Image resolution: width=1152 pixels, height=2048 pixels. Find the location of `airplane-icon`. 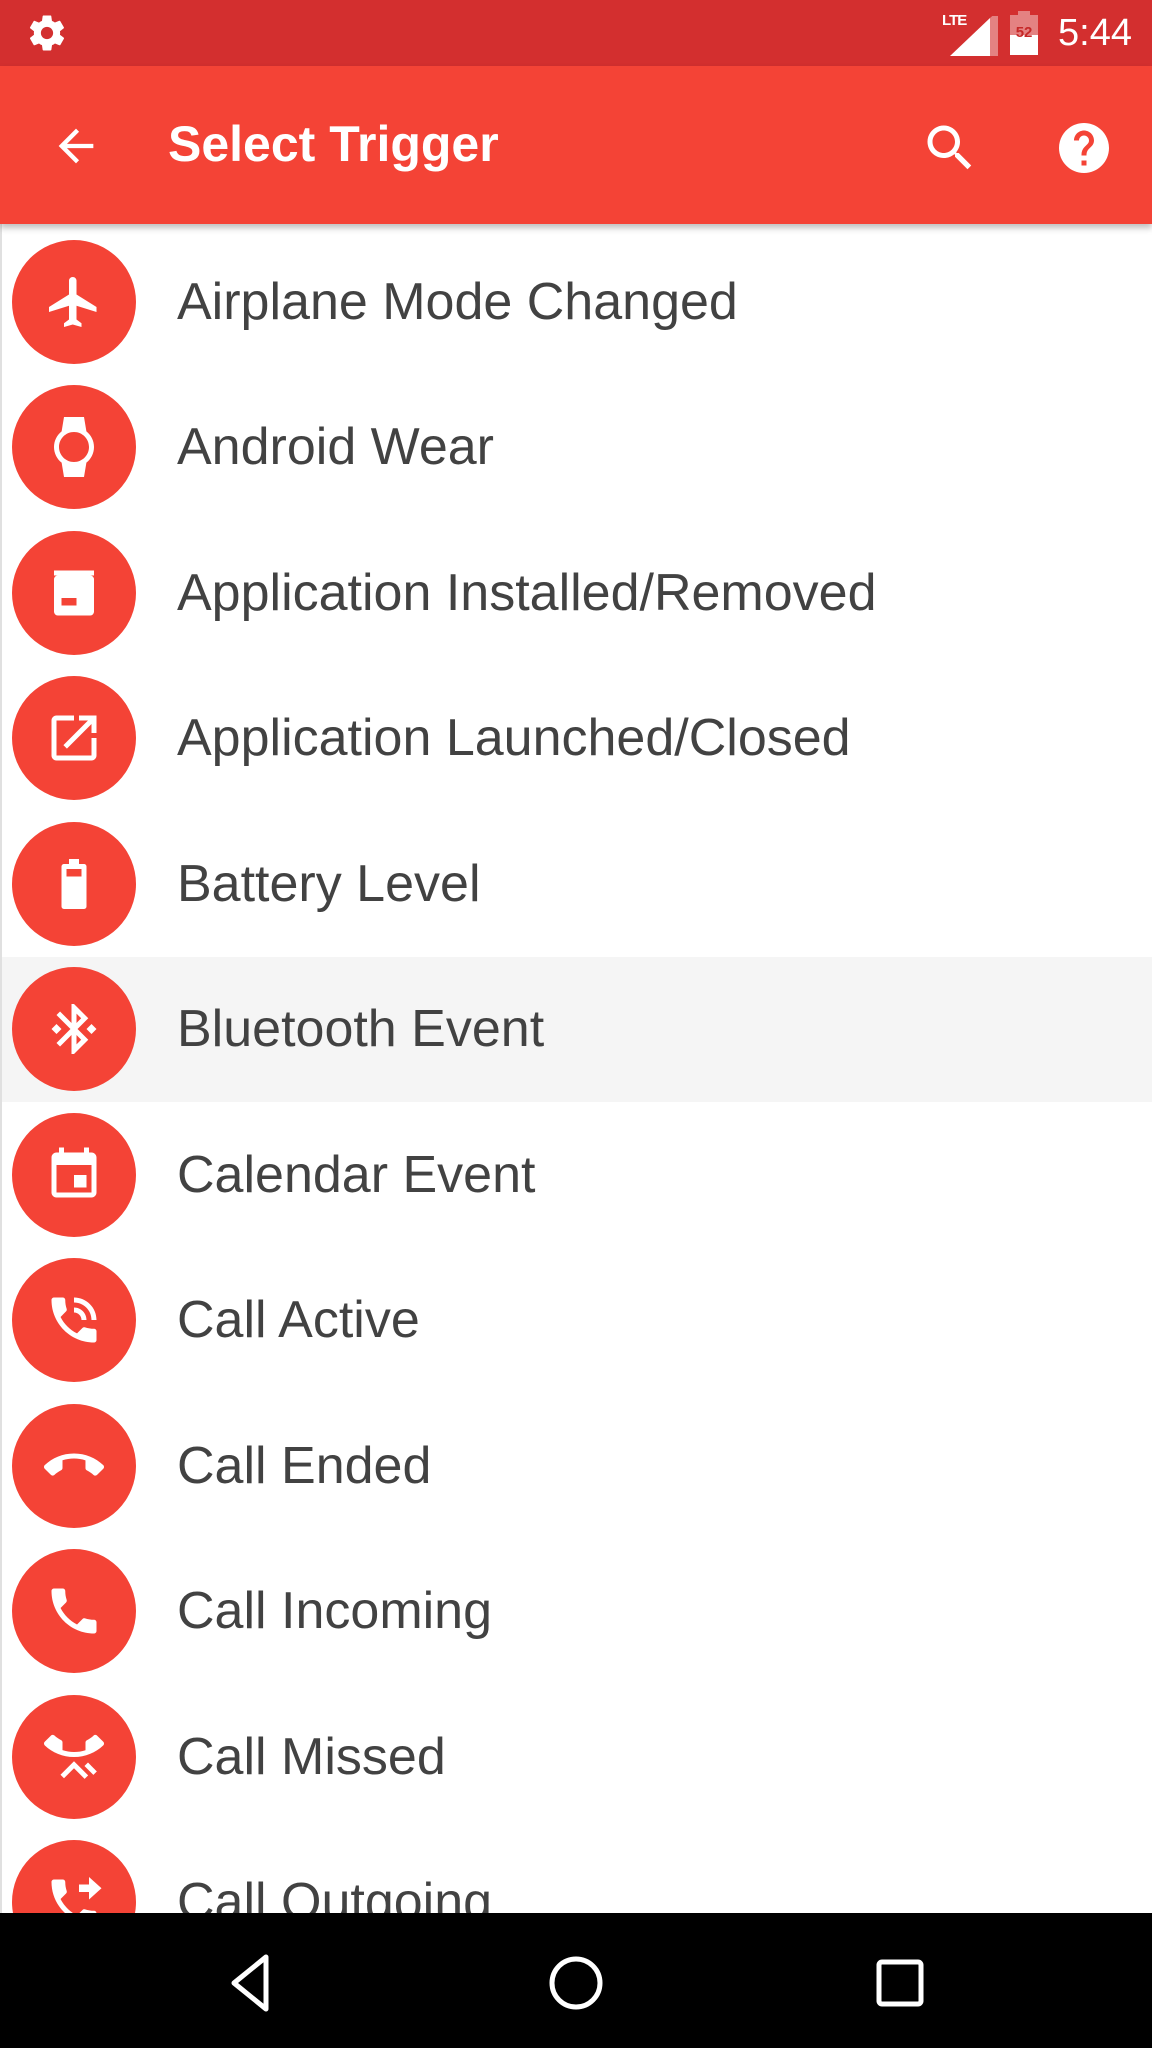

airplane-icon is located at coordinates (73, 301).